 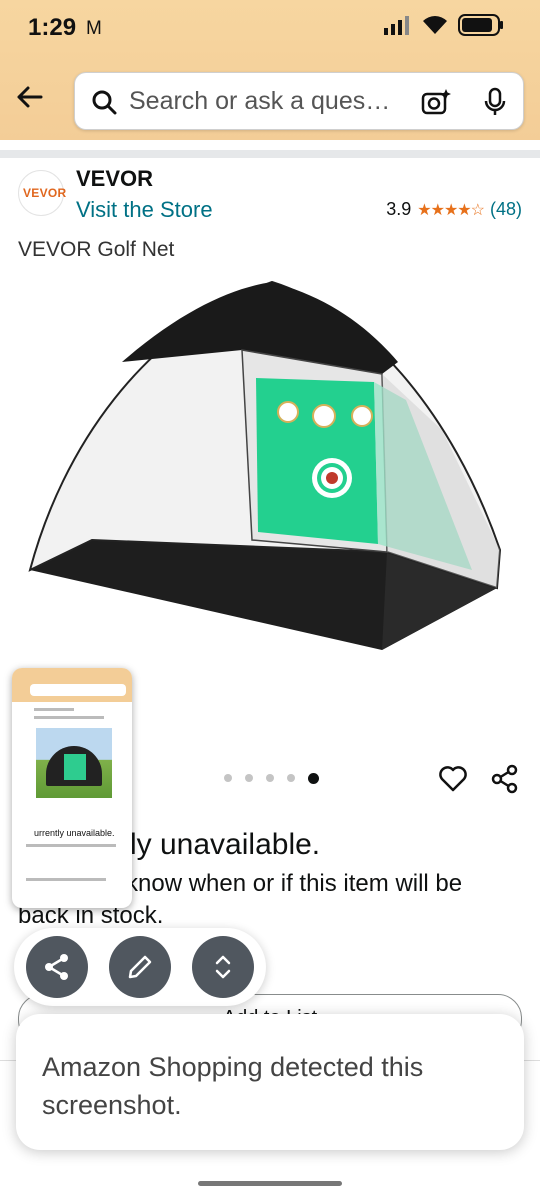 What do you see at coordinates (453, 779) in the screenshot?
I see `heart-icon` at bounding box center [453, 779].